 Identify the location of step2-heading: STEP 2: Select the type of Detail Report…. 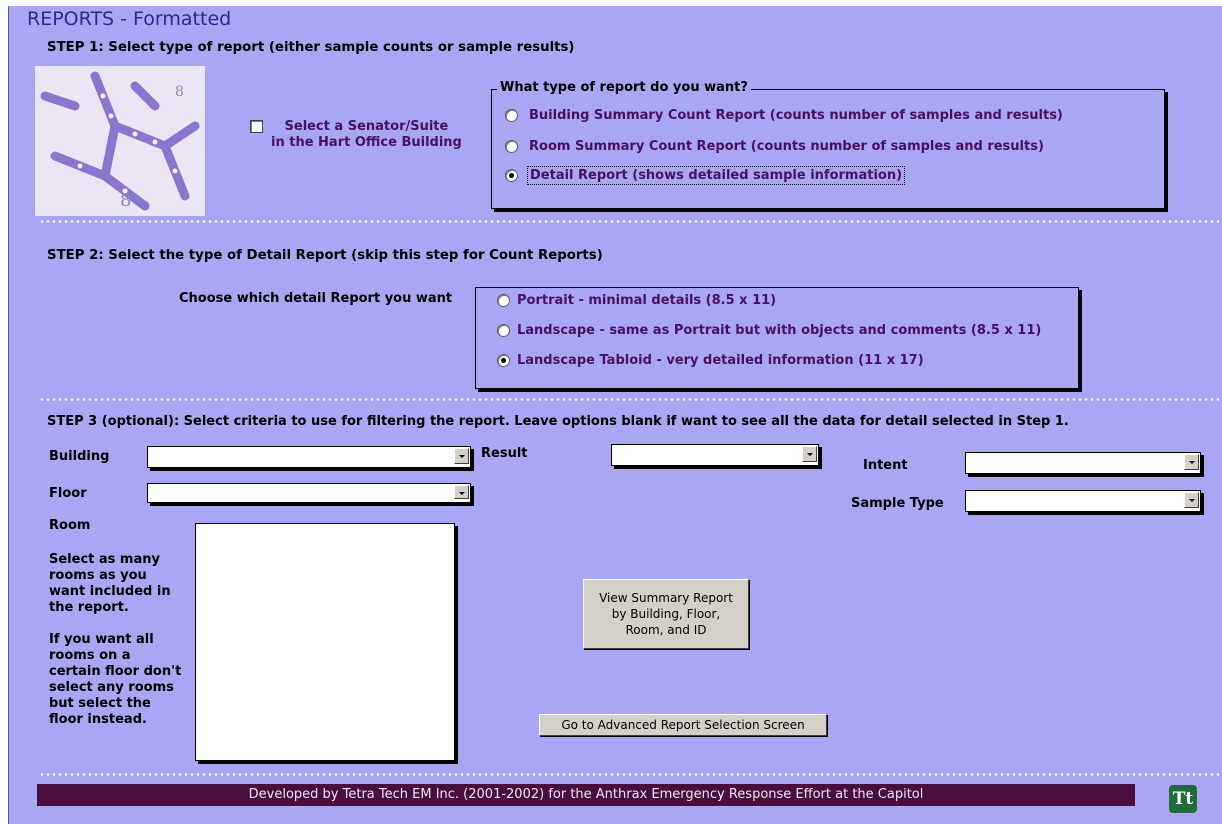
(325, 255).